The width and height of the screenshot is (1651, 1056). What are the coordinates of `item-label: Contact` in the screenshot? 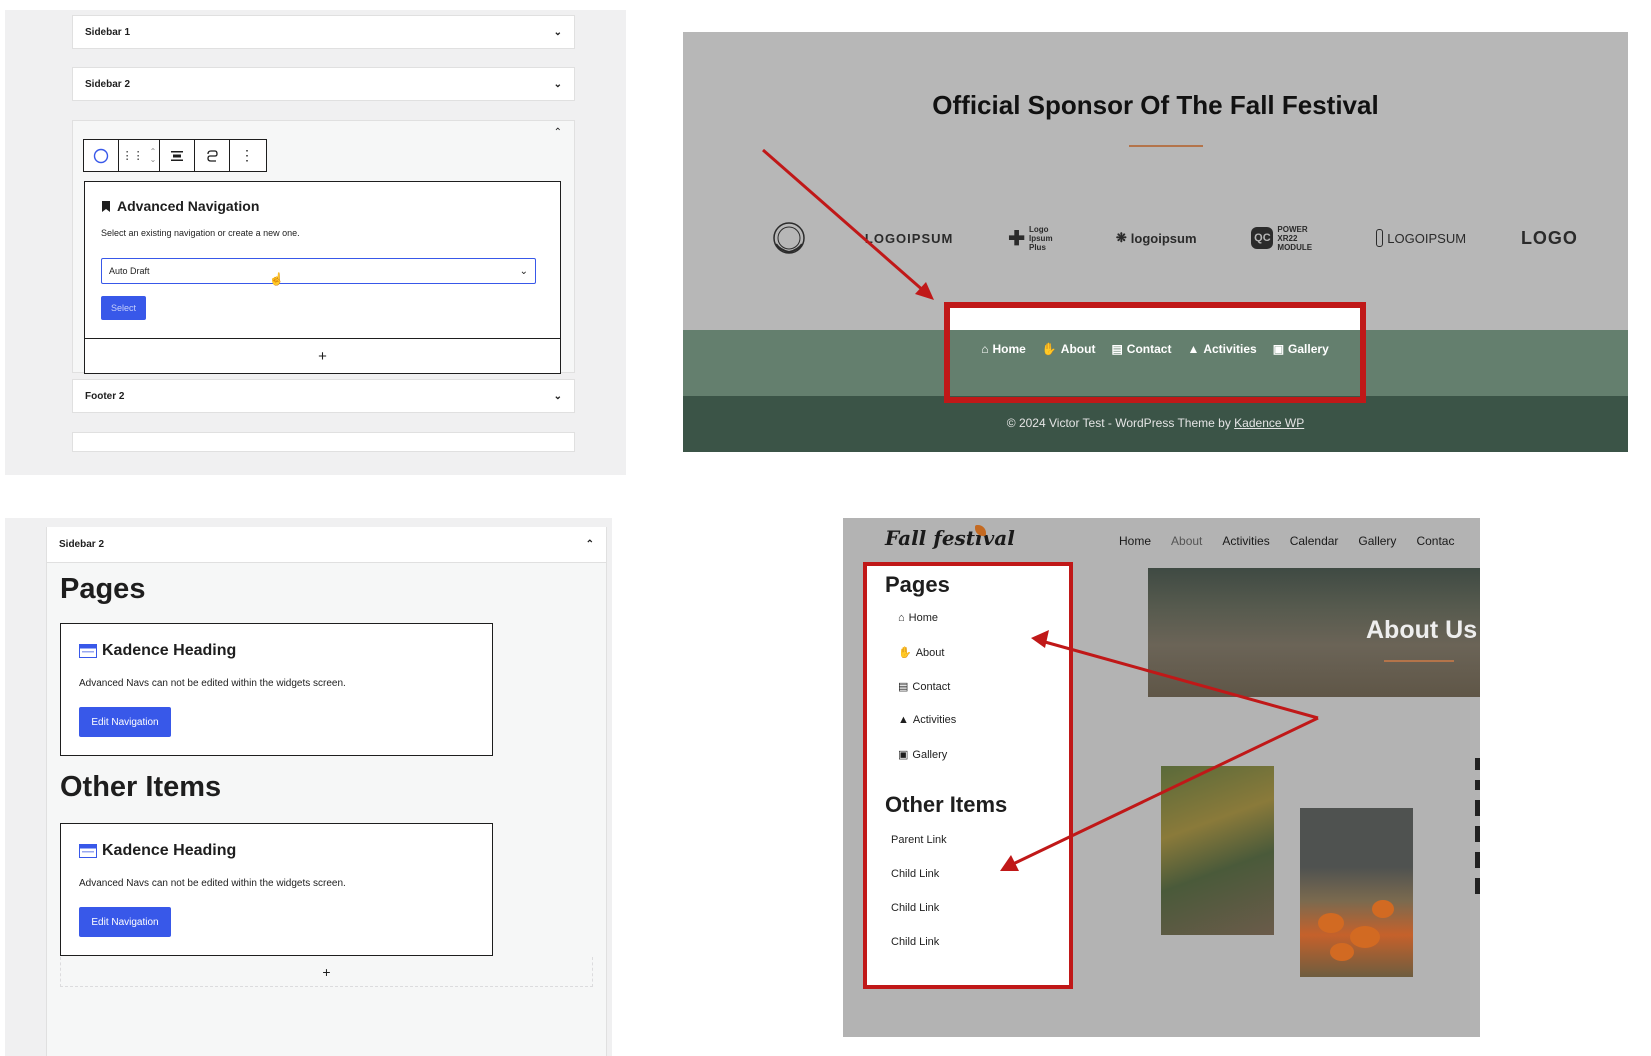 It's located at (931, 686).